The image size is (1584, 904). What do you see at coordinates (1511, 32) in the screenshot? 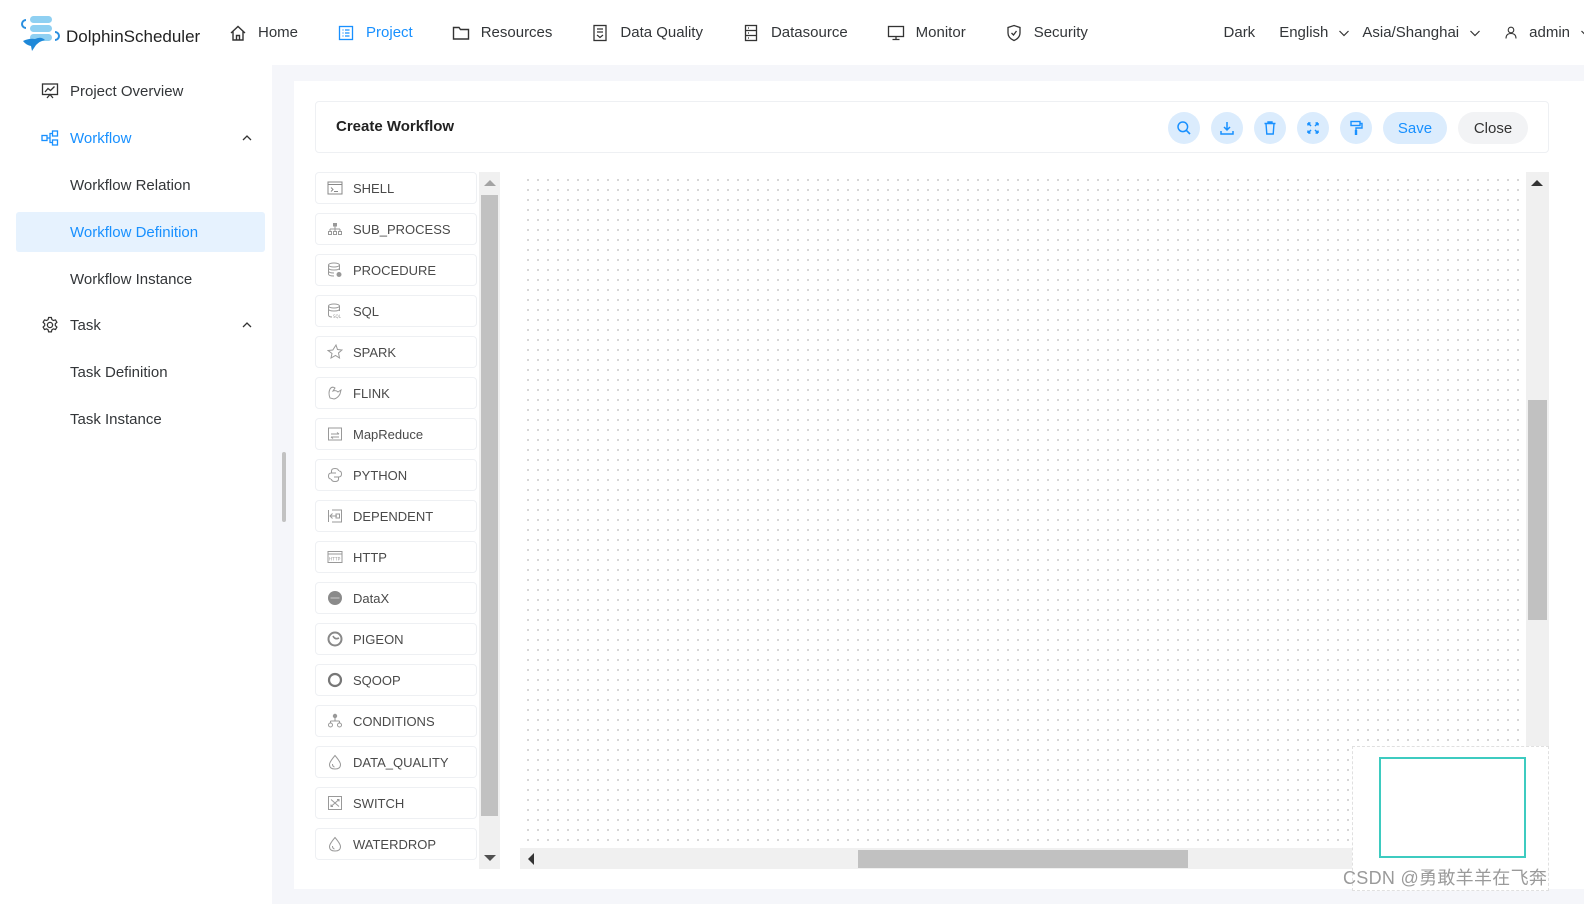
I see `user-icon` at bounding box center [1511, 32].